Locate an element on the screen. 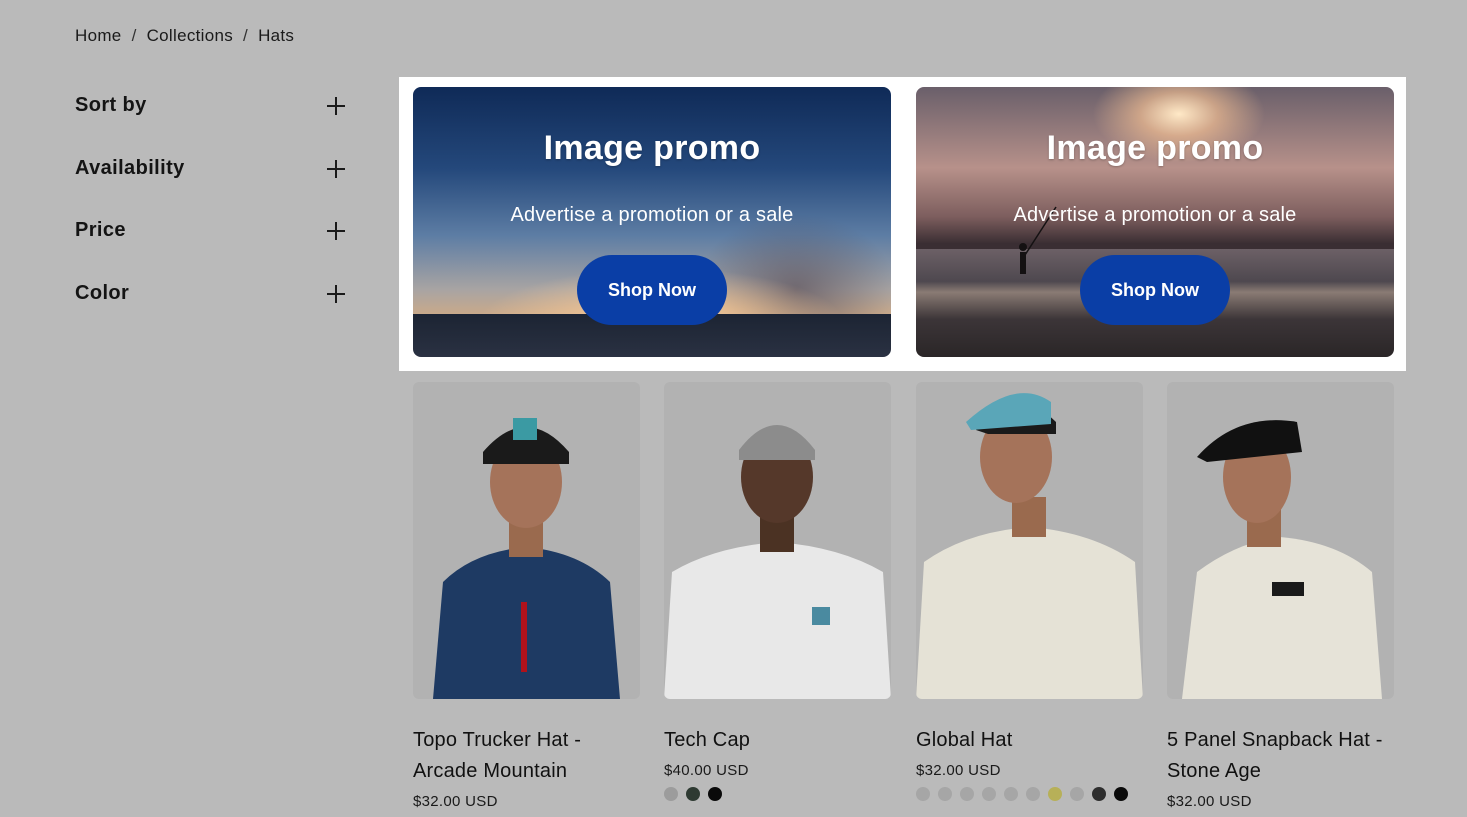 The image size is (1467, 817). filter-price: Price is located at coordinates (211, 246).